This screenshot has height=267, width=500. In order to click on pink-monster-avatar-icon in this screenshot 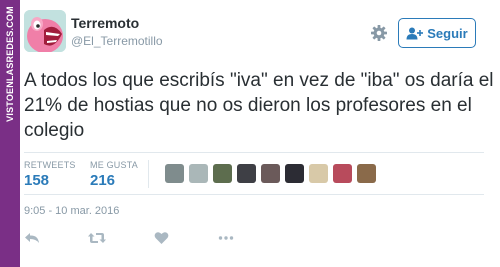, I will do `click(45, 31)`.